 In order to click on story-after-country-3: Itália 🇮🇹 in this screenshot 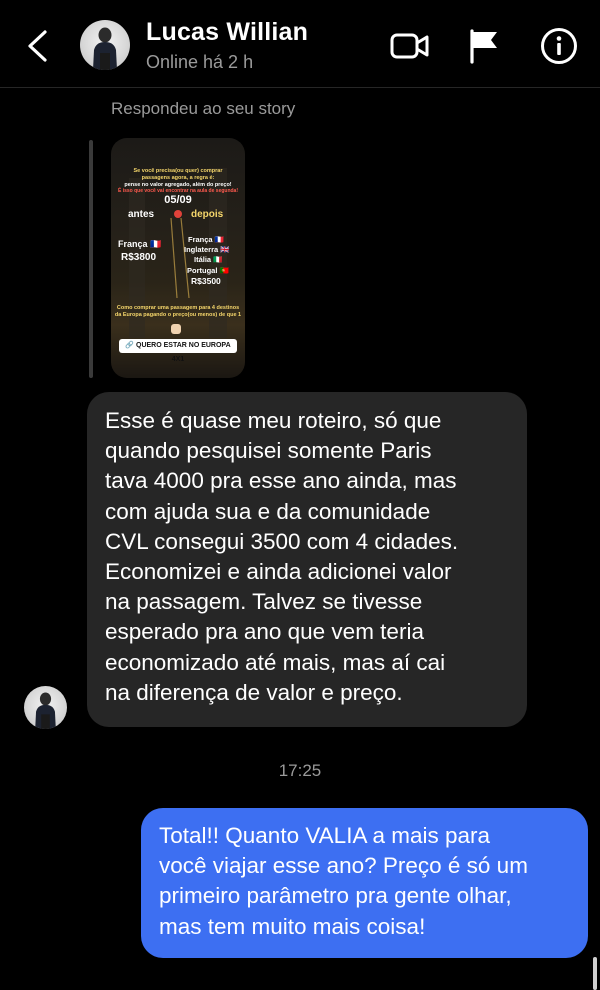, I will do `click(208, 259)`.